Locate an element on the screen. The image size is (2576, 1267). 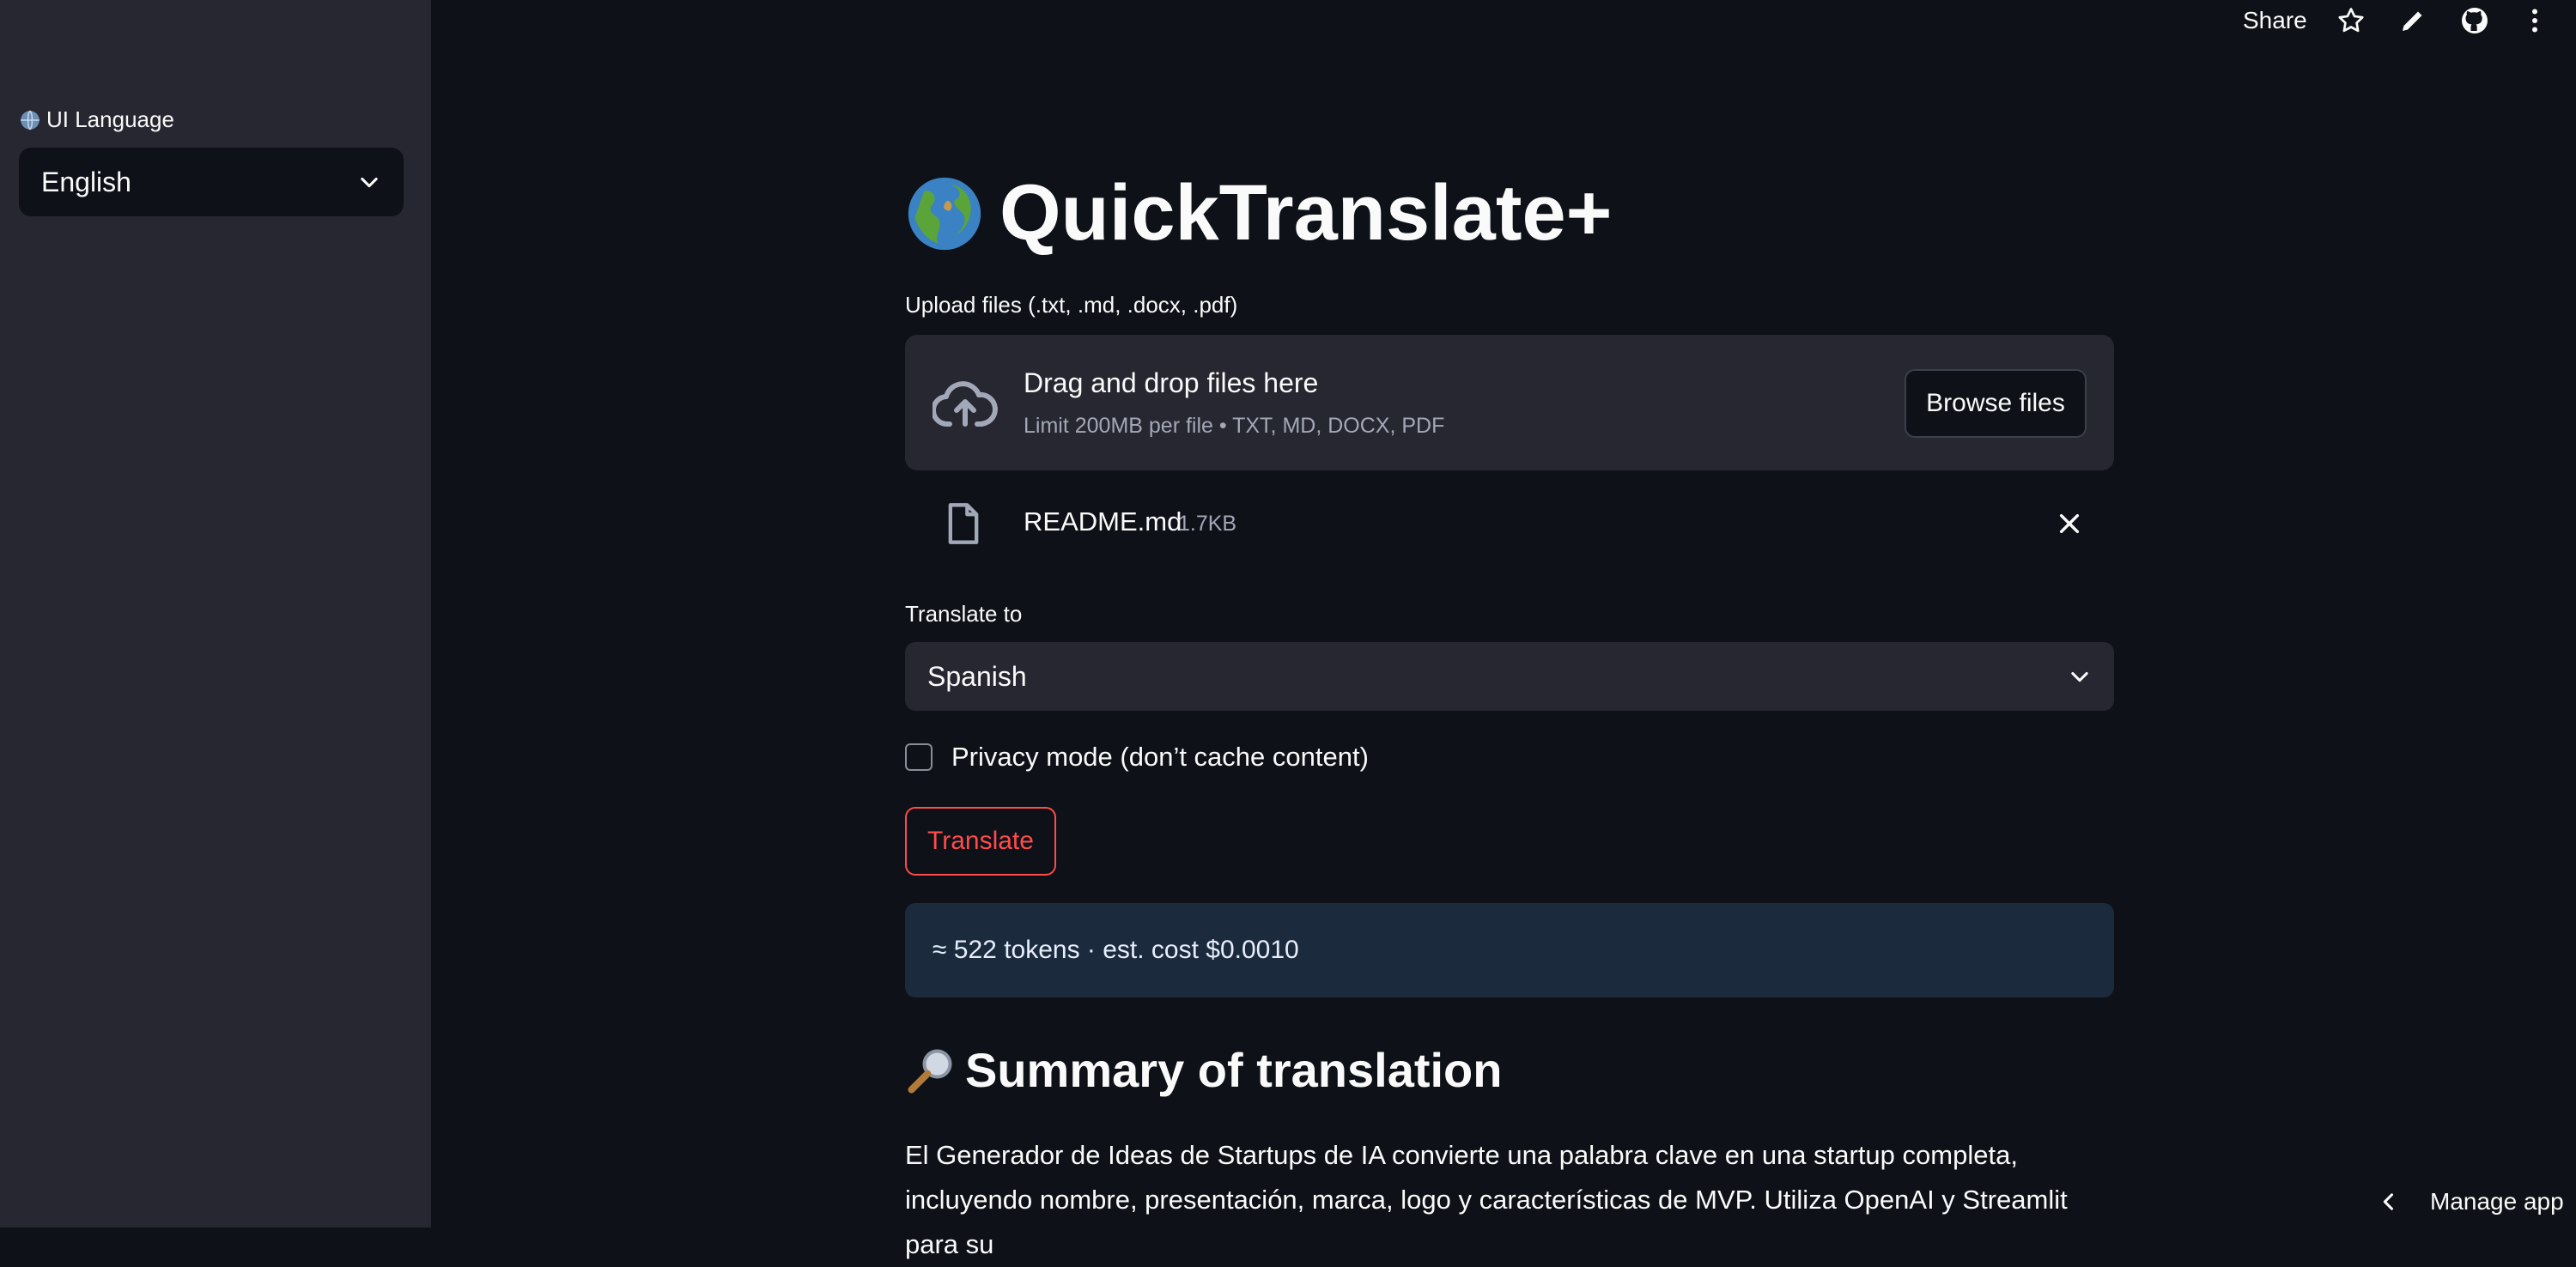
github-button is located at coordinates (2474, 21).